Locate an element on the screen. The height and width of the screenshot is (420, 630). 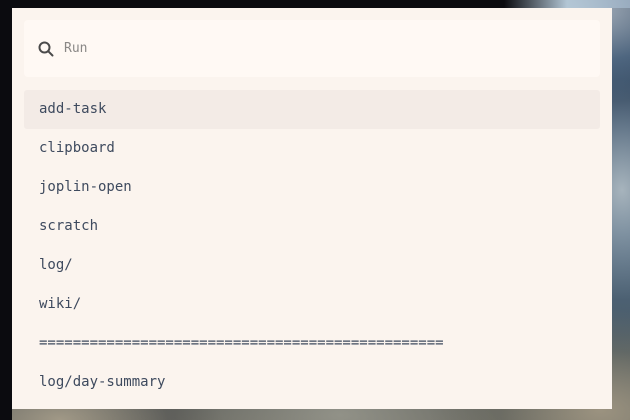
list-item: add-task is located at coordinates (312, 109).